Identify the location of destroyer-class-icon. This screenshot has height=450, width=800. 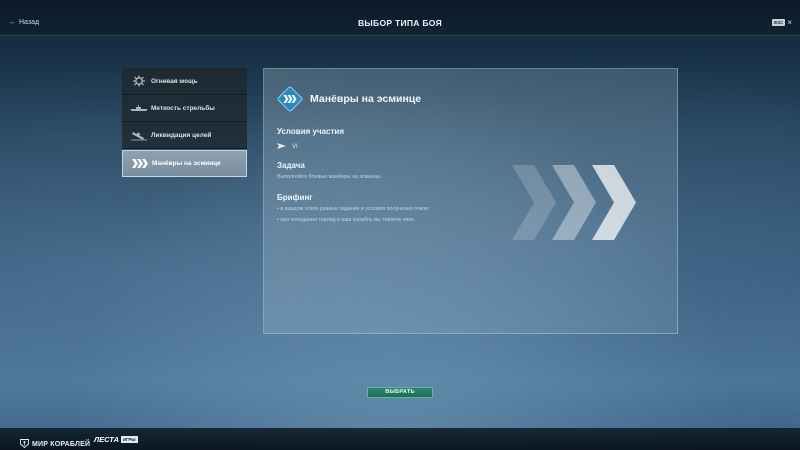
(281, 147).